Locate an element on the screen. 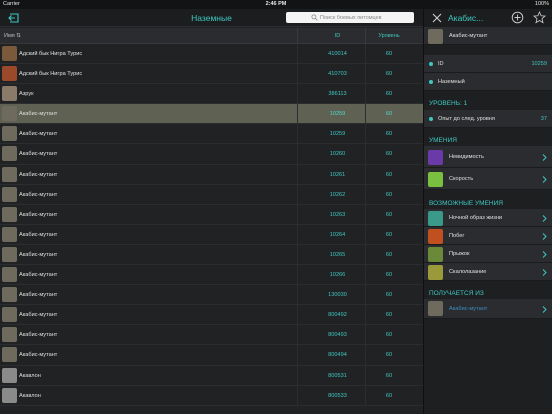  battery-level: 100% is located at coordinates (541, 4).